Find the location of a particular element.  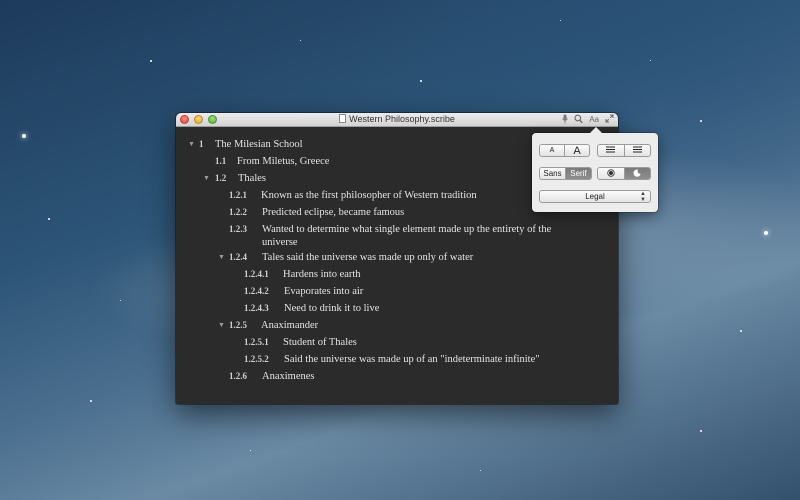

toolbar-icons: Aa is located at coordinates (588, 120).